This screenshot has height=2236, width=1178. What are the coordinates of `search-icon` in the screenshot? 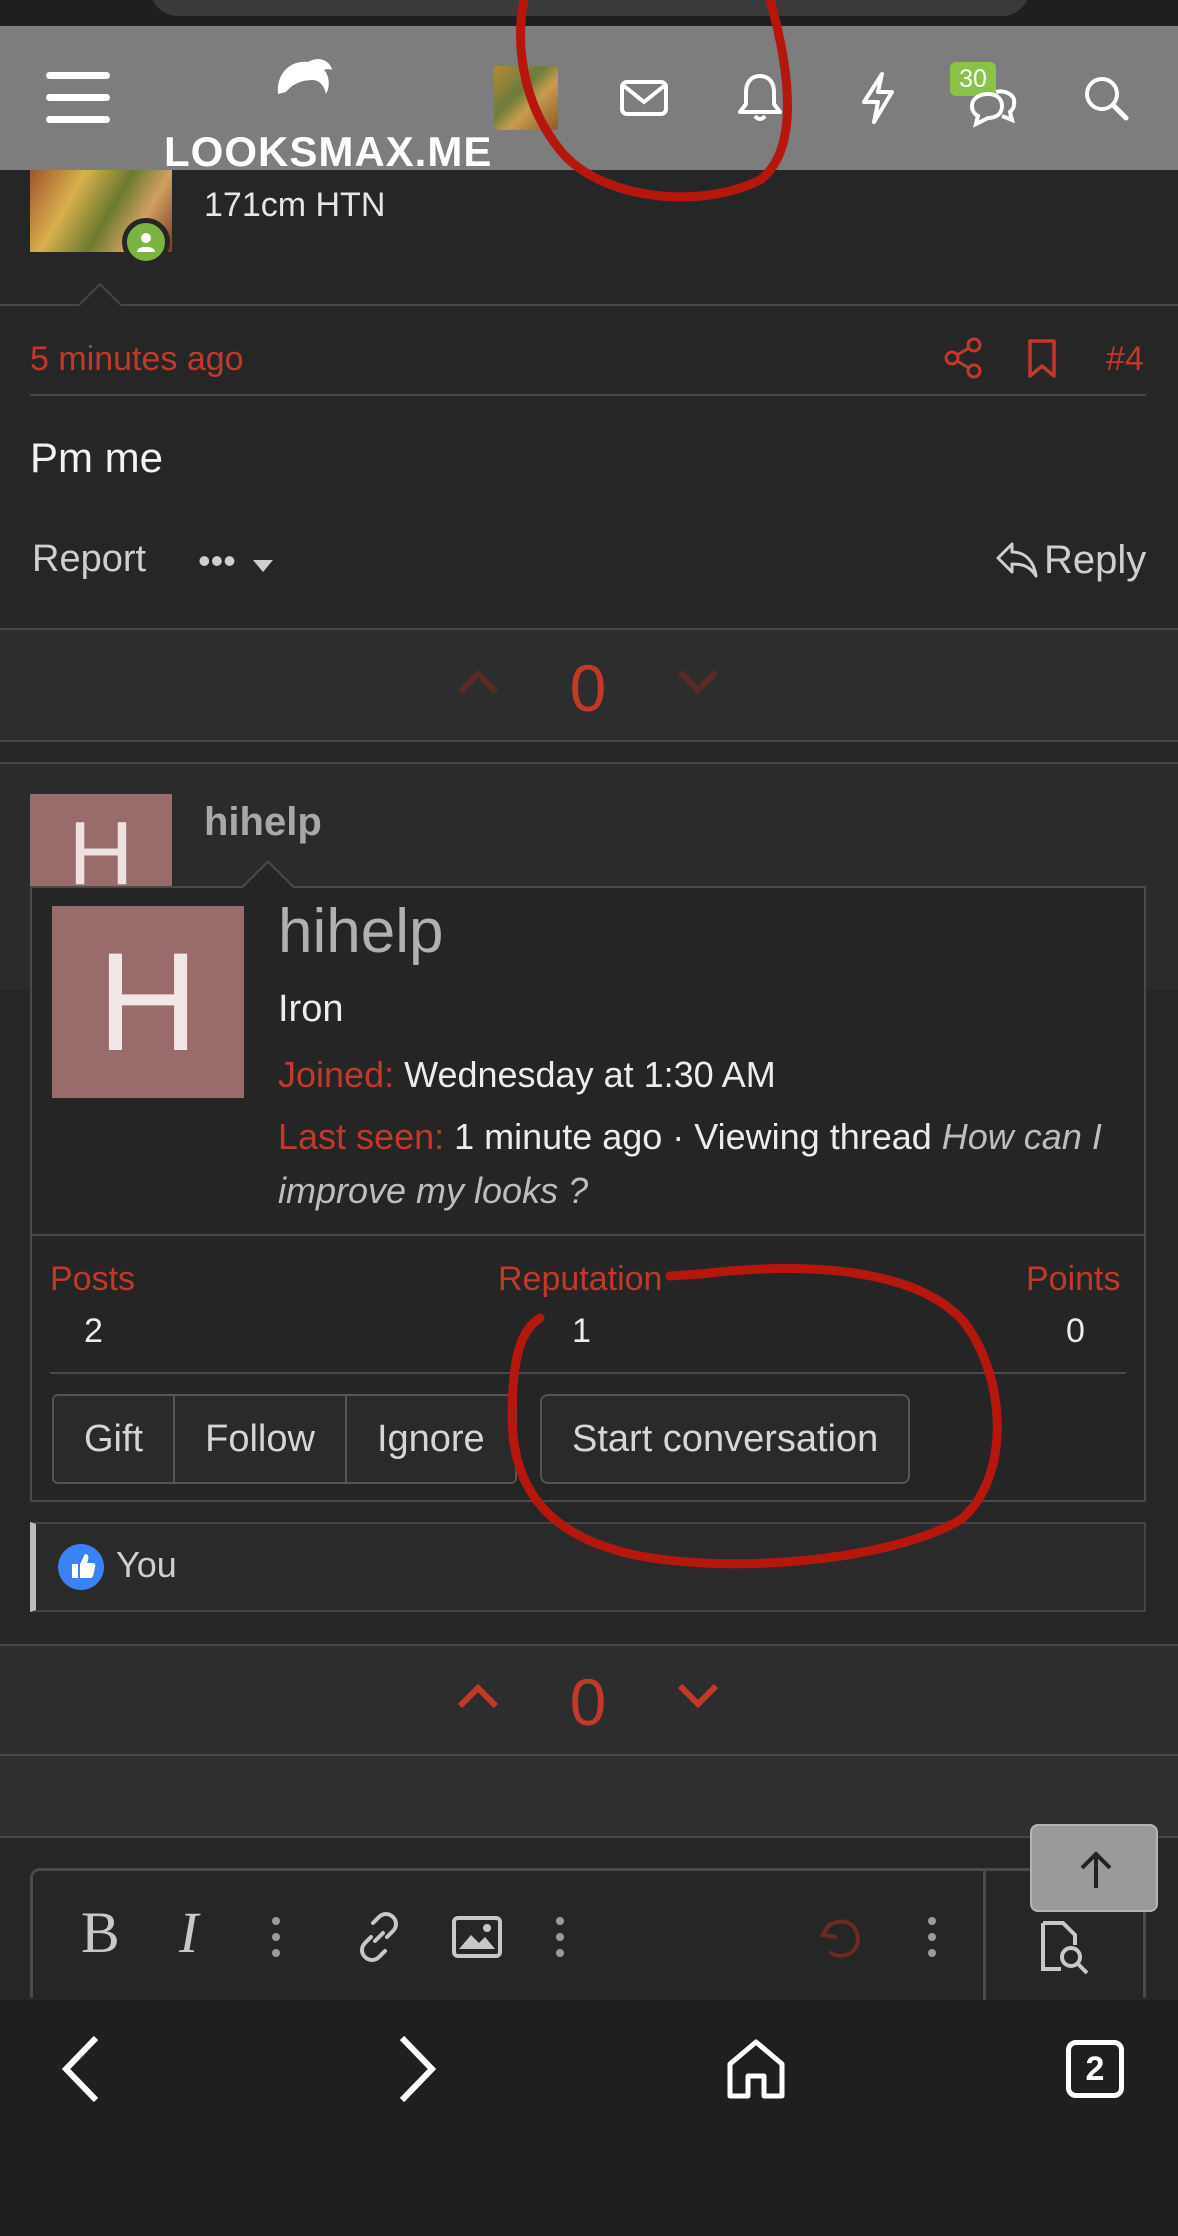 It's located at (1106, 98).